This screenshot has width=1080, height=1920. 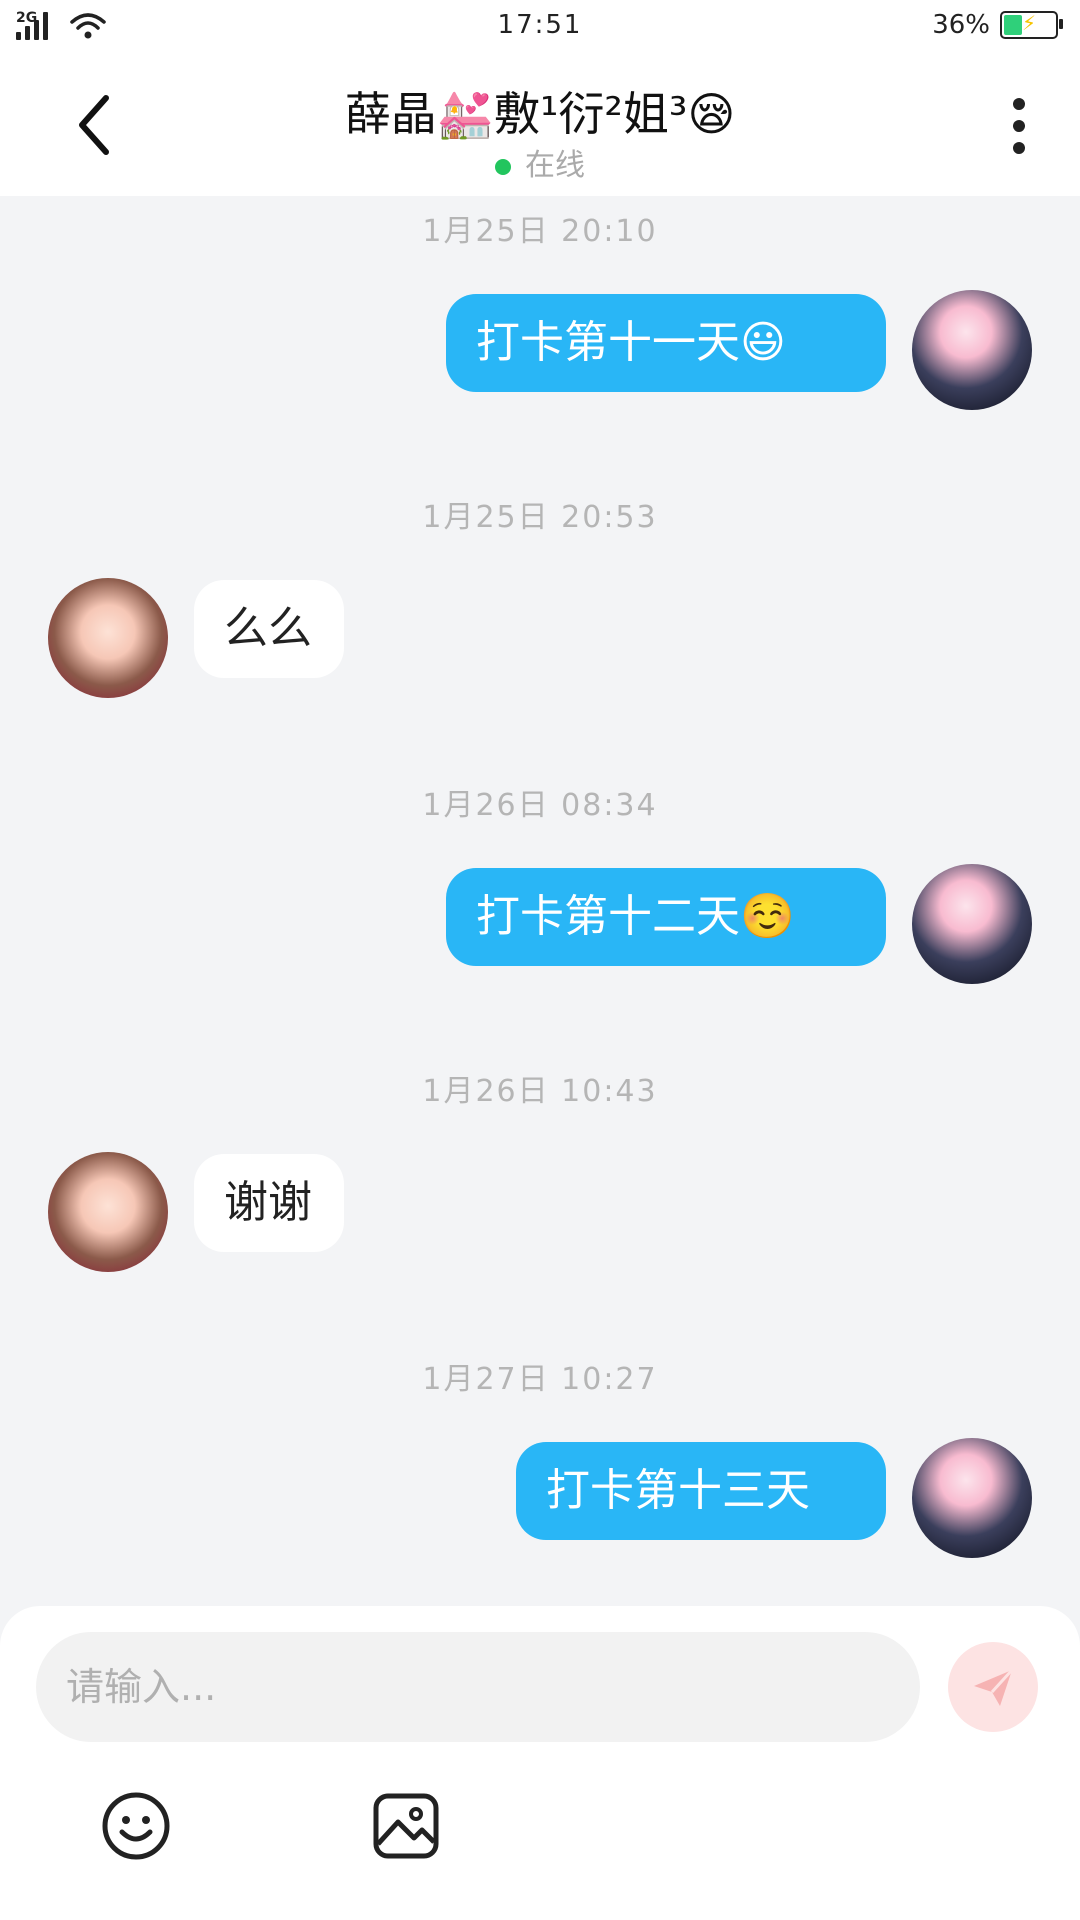 I want to click on message-input, so click(x=478, y=1687).